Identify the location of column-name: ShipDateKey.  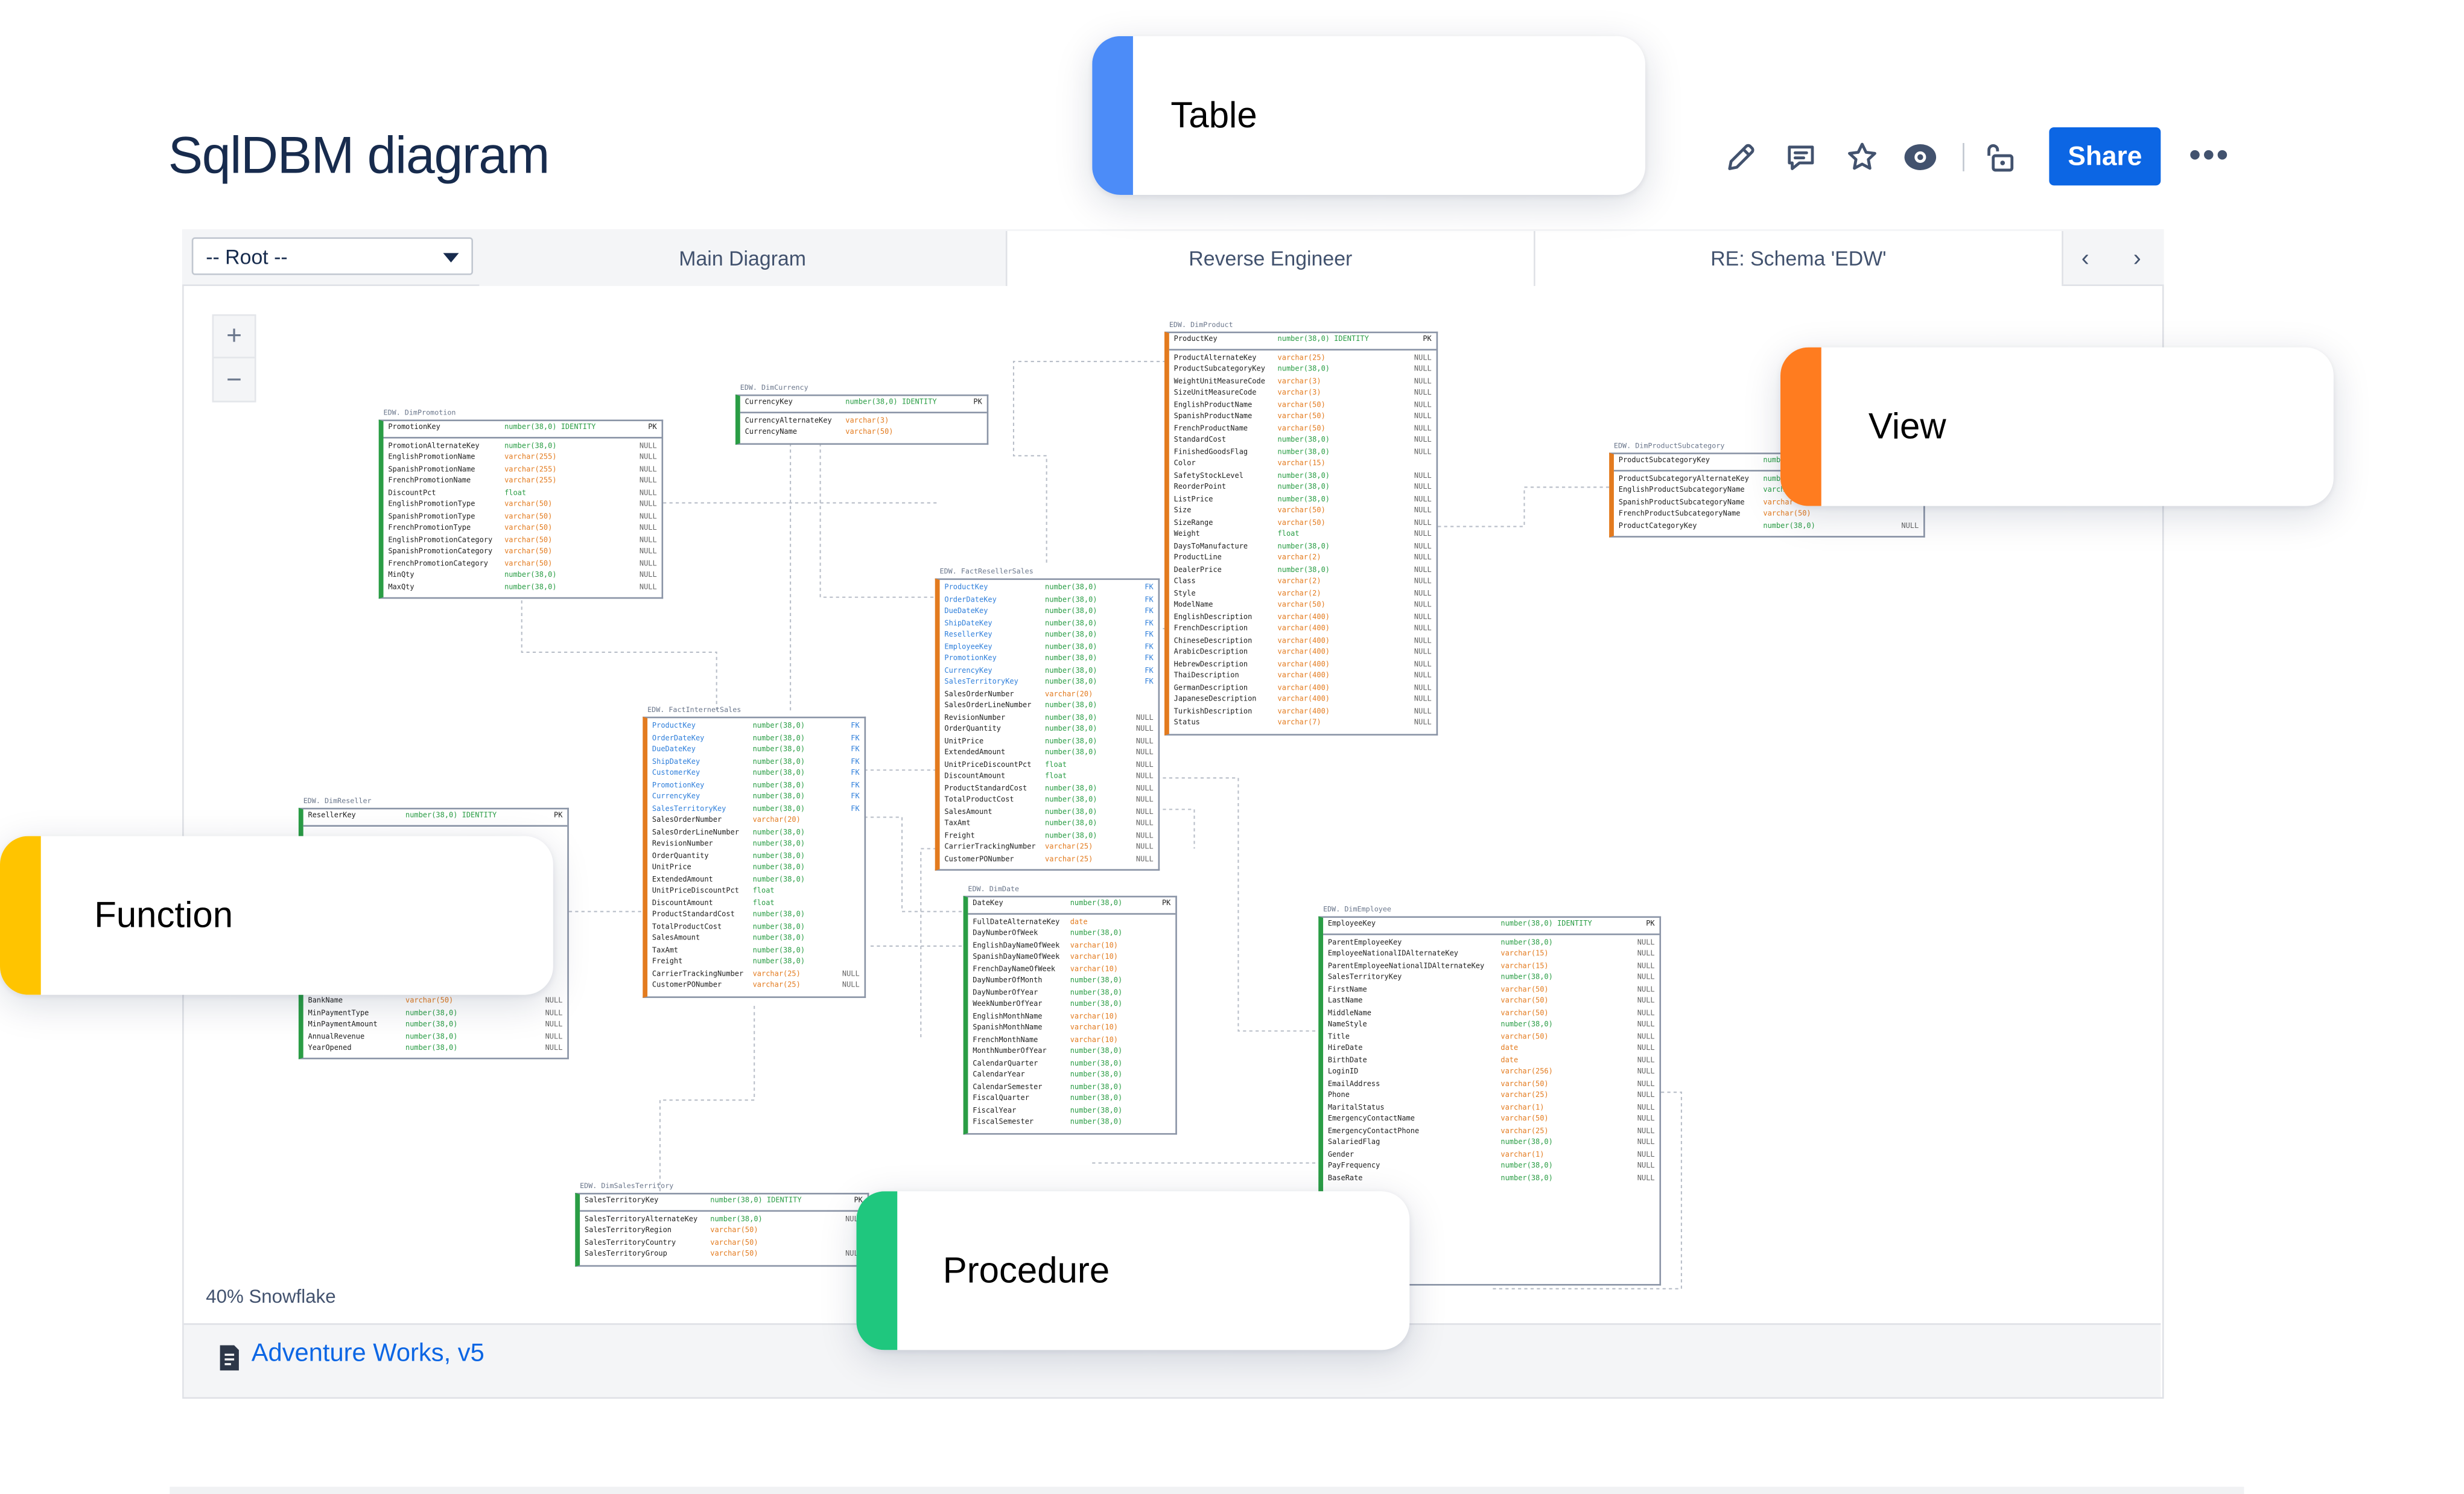
(676, 762).